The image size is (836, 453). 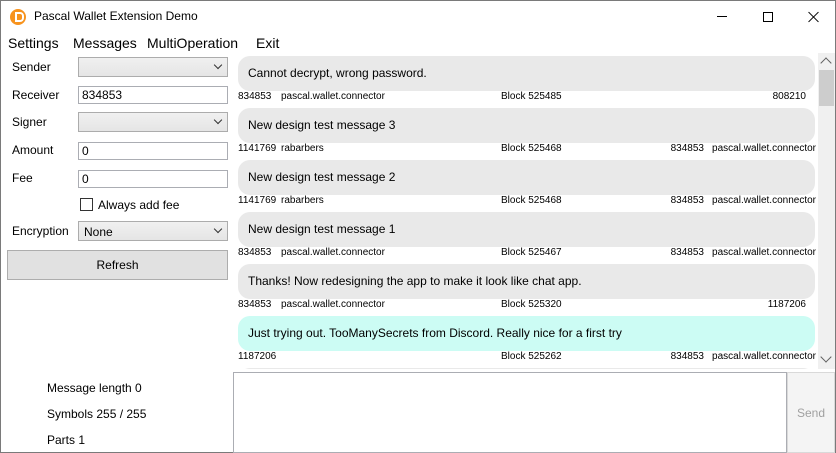 I want to click on block-number: Block 525320, so click(x=531, y=304).